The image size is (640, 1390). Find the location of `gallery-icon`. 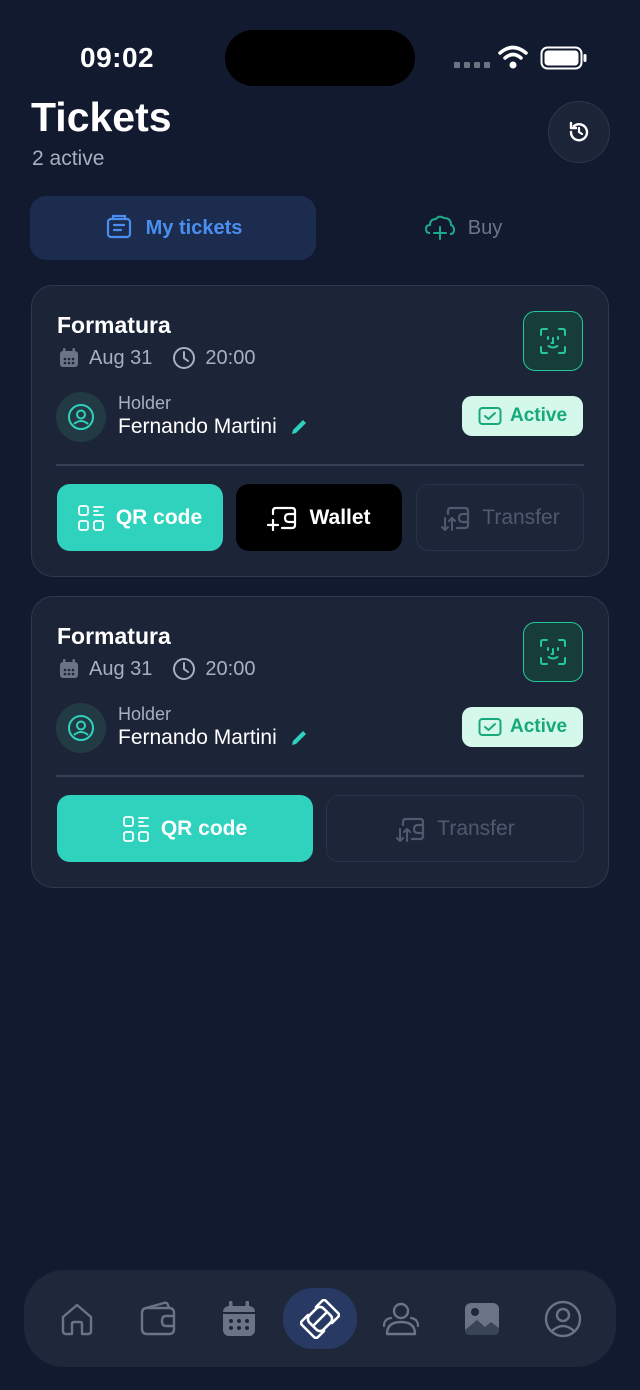

gallery-icon is located at coordinates (482, 1318).